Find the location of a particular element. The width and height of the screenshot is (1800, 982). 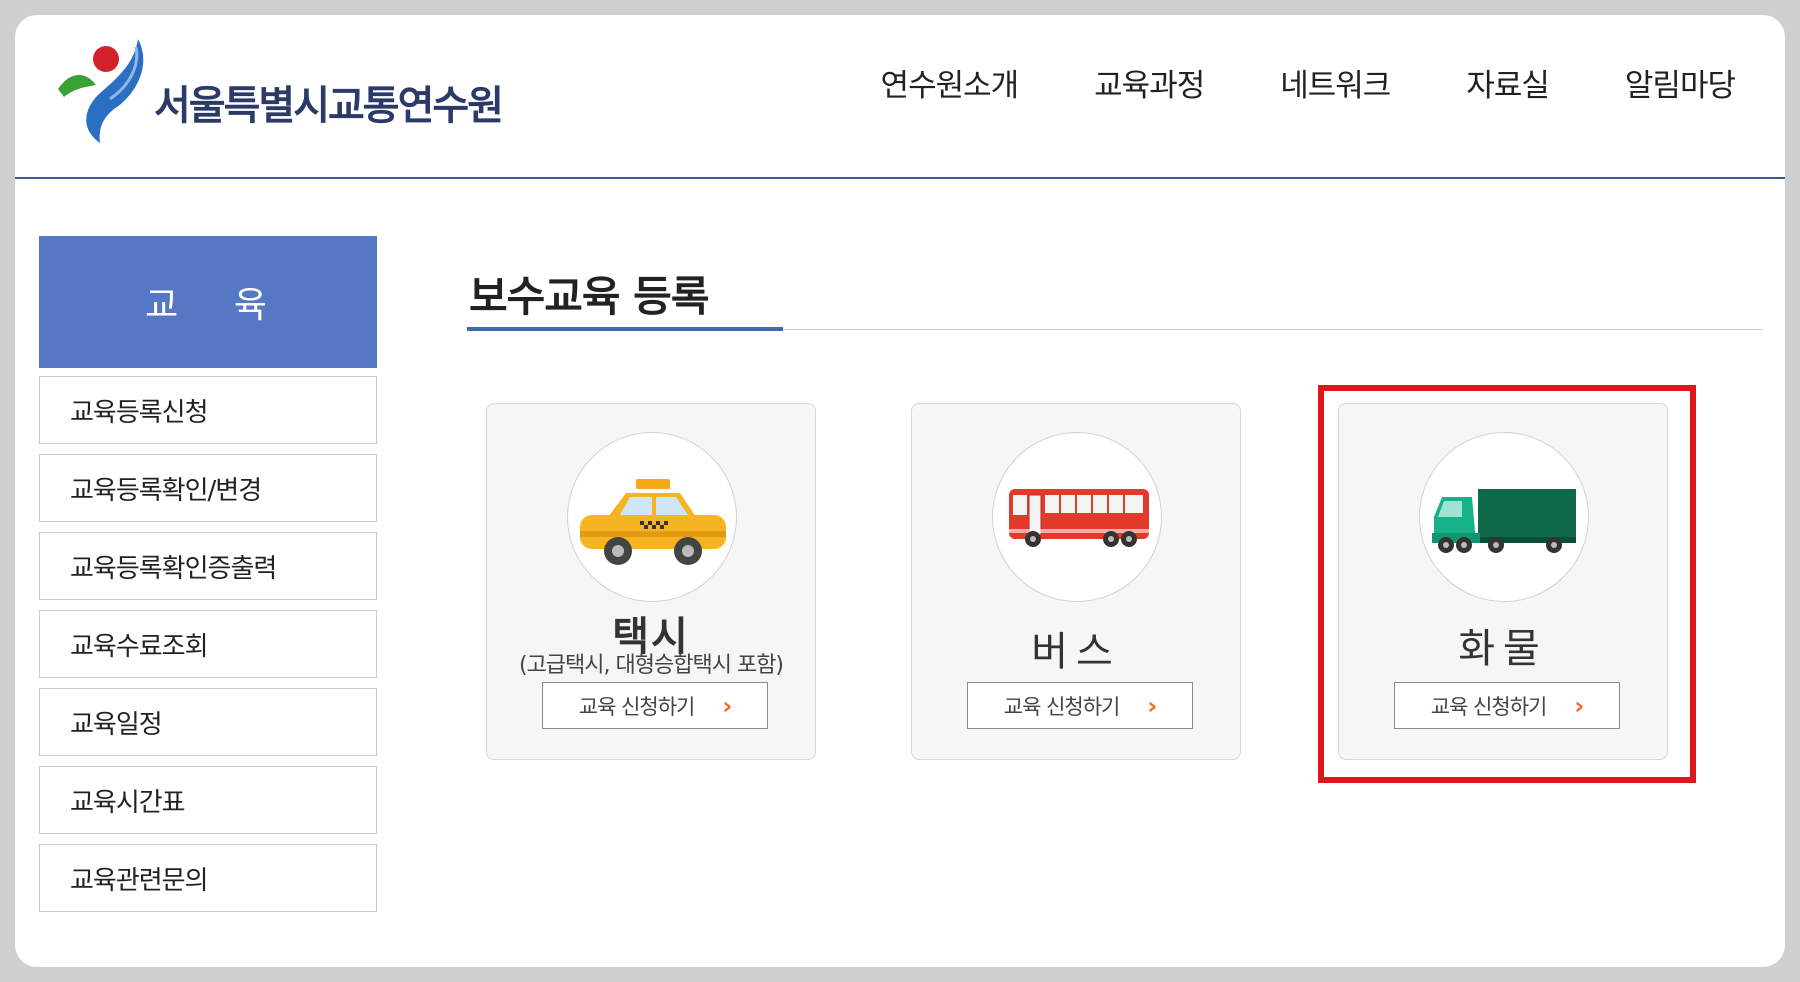

org-name: 서울특별시교통연수원 is located at coordinates (329, 106).